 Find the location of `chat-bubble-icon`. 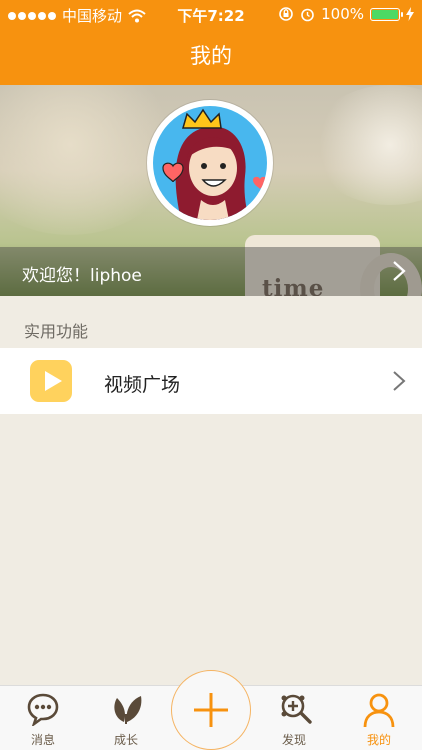

chat-bubble-icon is located at coordinates (43, 709).